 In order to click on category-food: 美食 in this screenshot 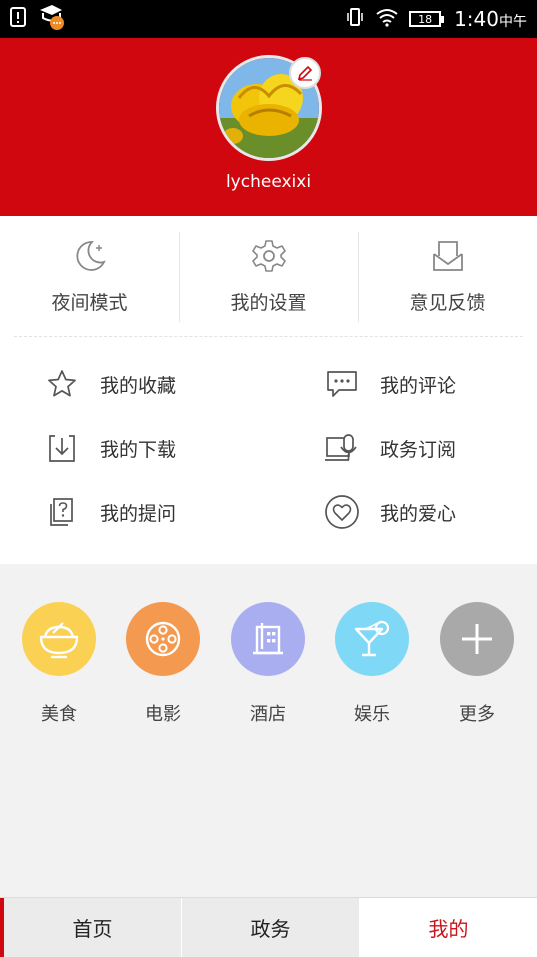, I will do `click(59, 664)`.